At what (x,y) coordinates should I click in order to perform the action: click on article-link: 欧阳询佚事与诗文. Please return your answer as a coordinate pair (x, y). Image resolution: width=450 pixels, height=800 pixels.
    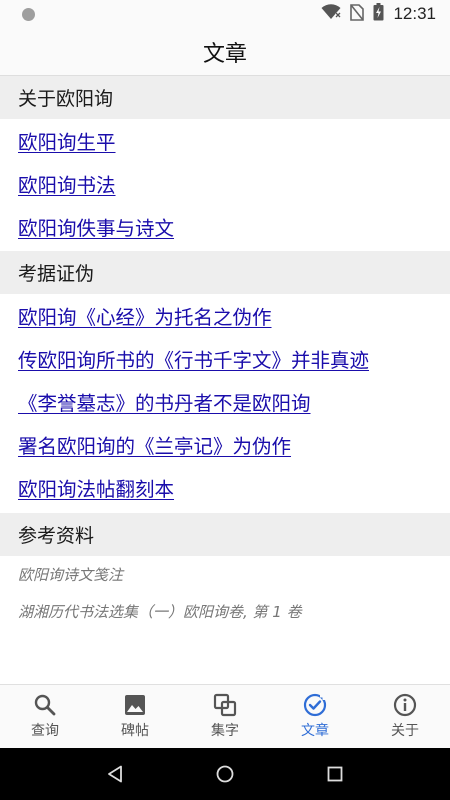
    Looking at the image, I should click on (225, 226).